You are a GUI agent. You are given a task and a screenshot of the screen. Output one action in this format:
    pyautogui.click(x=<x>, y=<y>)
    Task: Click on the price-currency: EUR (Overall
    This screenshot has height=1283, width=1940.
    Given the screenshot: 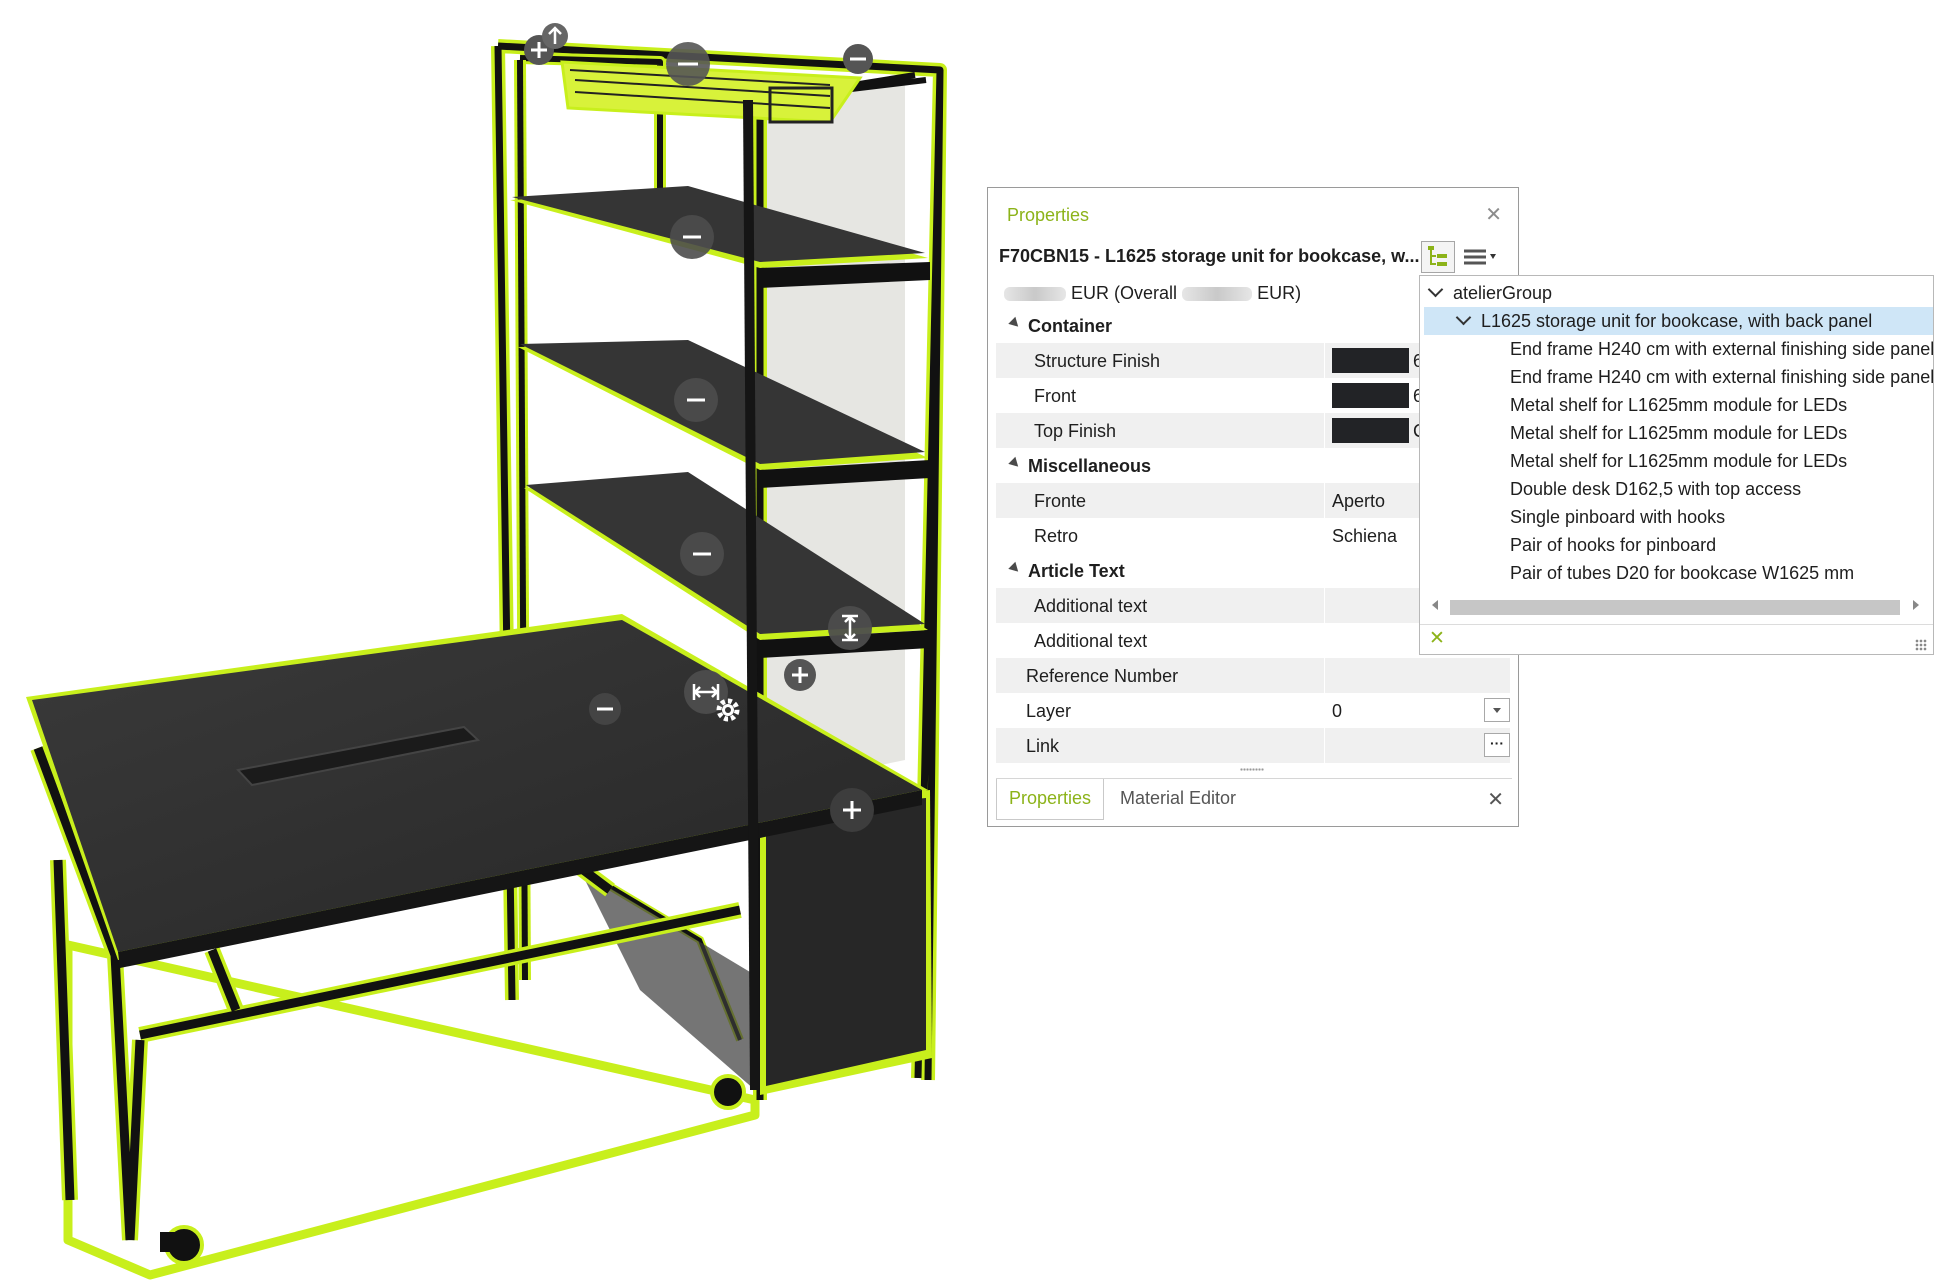 What is the action you would take?
    pyautogui.click(x=1124, y=293)
    